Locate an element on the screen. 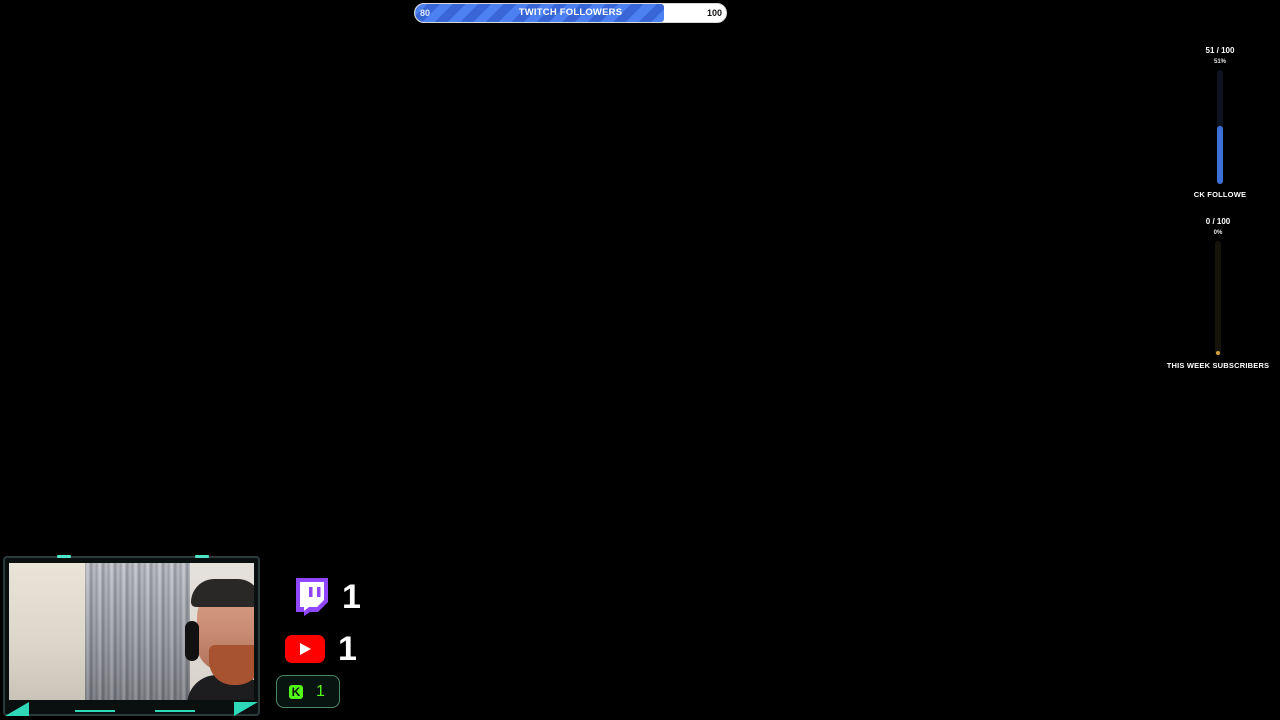  goal-fill is located at coordinates (1220, 154).